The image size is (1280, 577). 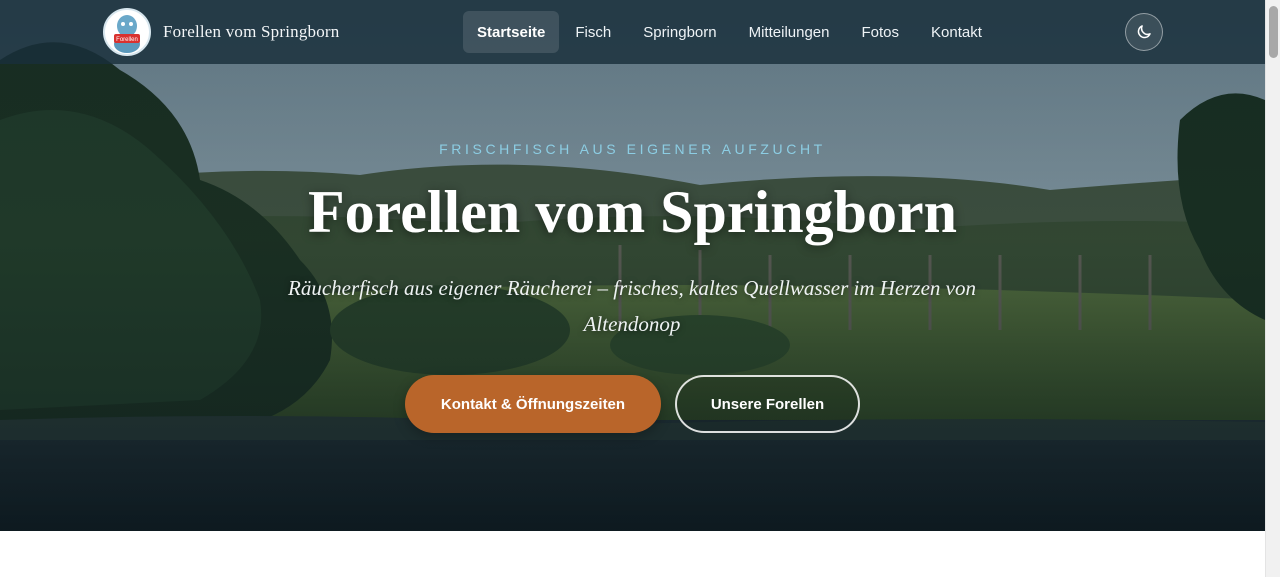 I want to click on logo-label: Forellen, so click(x=127, y=40).